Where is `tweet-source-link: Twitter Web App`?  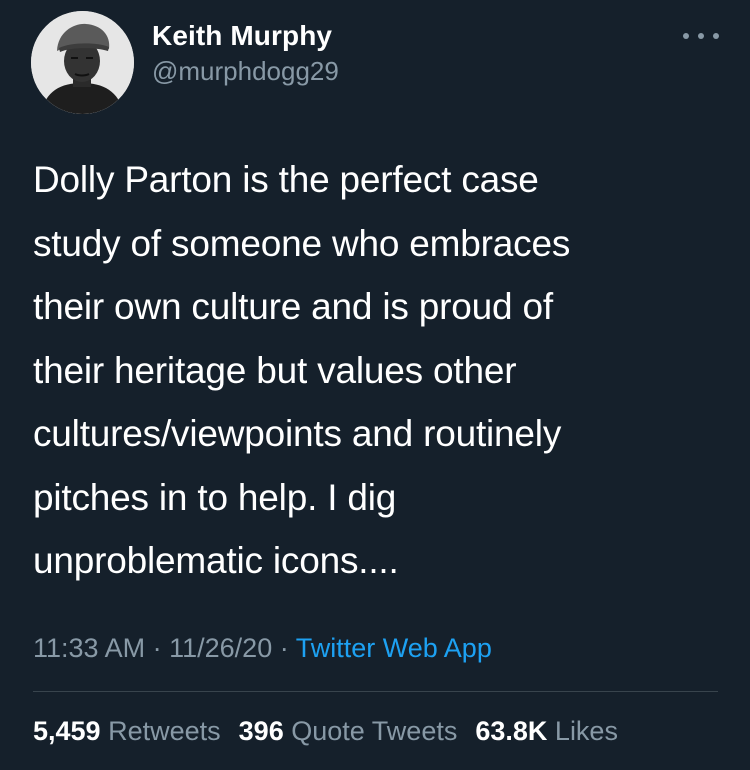
tweet-source-link: Twitter Web App is located at coordinates (394, 648).